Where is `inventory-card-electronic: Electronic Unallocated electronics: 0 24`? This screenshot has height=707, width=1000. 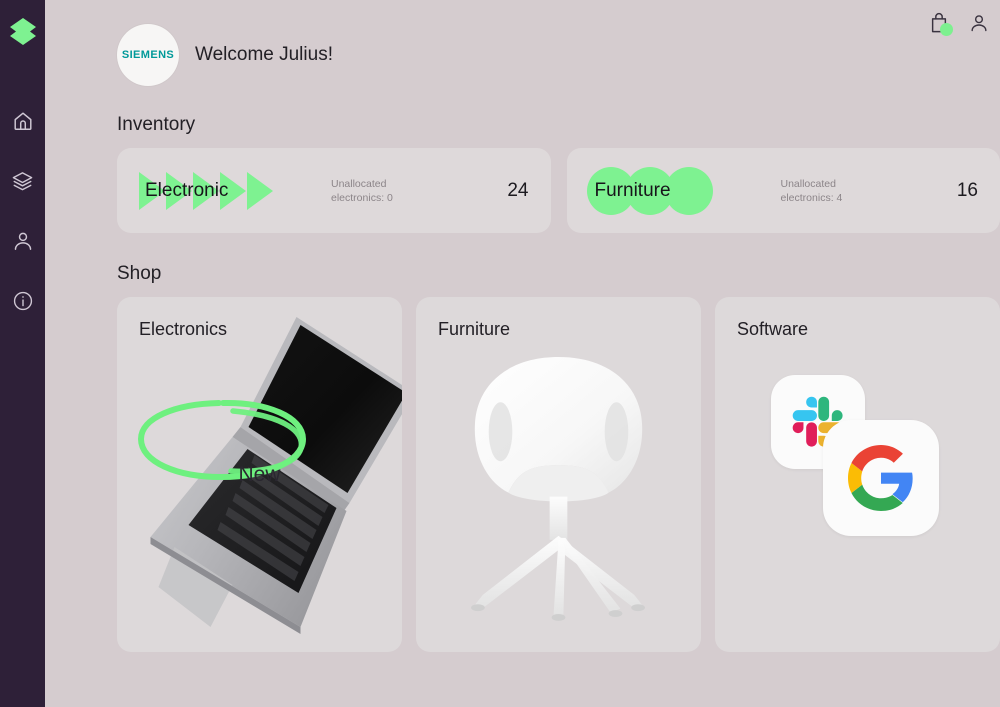 inventory-card-electronic: Electronic Unallocated electronics: 0 24 is located at coordinates (334, 190).